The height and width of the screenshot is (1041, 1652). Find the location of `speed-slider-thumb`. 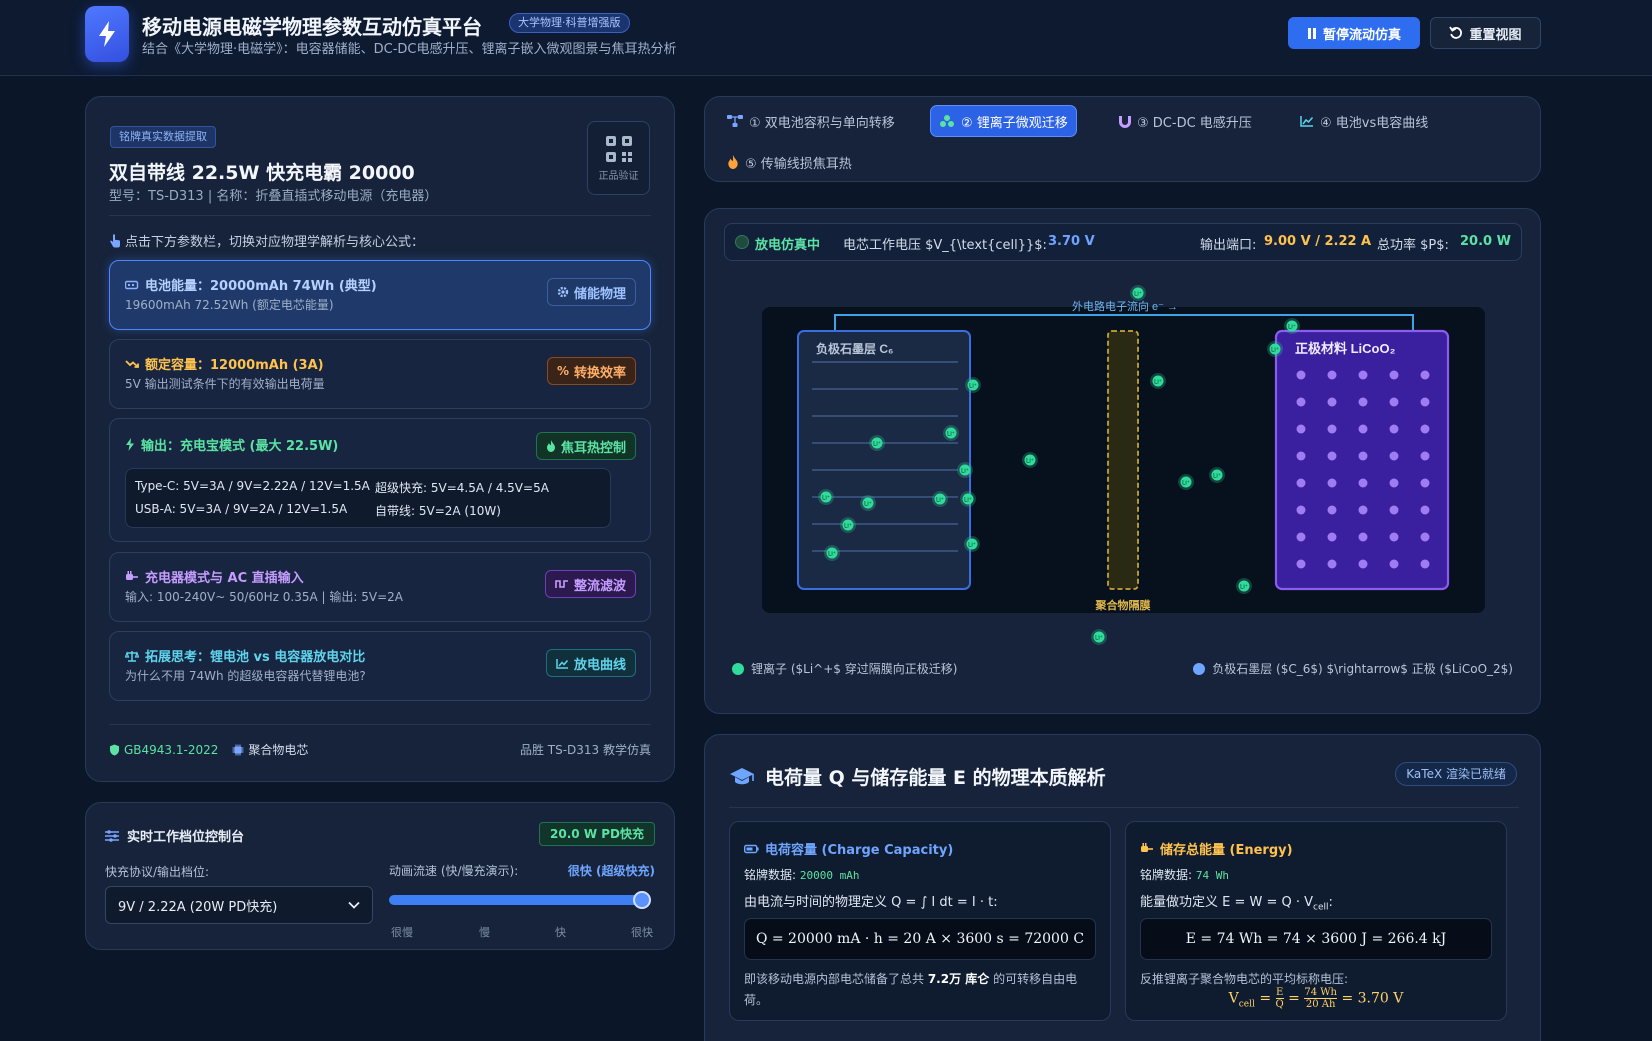

speed-slider-thumb is located at coordinates (642, 900).